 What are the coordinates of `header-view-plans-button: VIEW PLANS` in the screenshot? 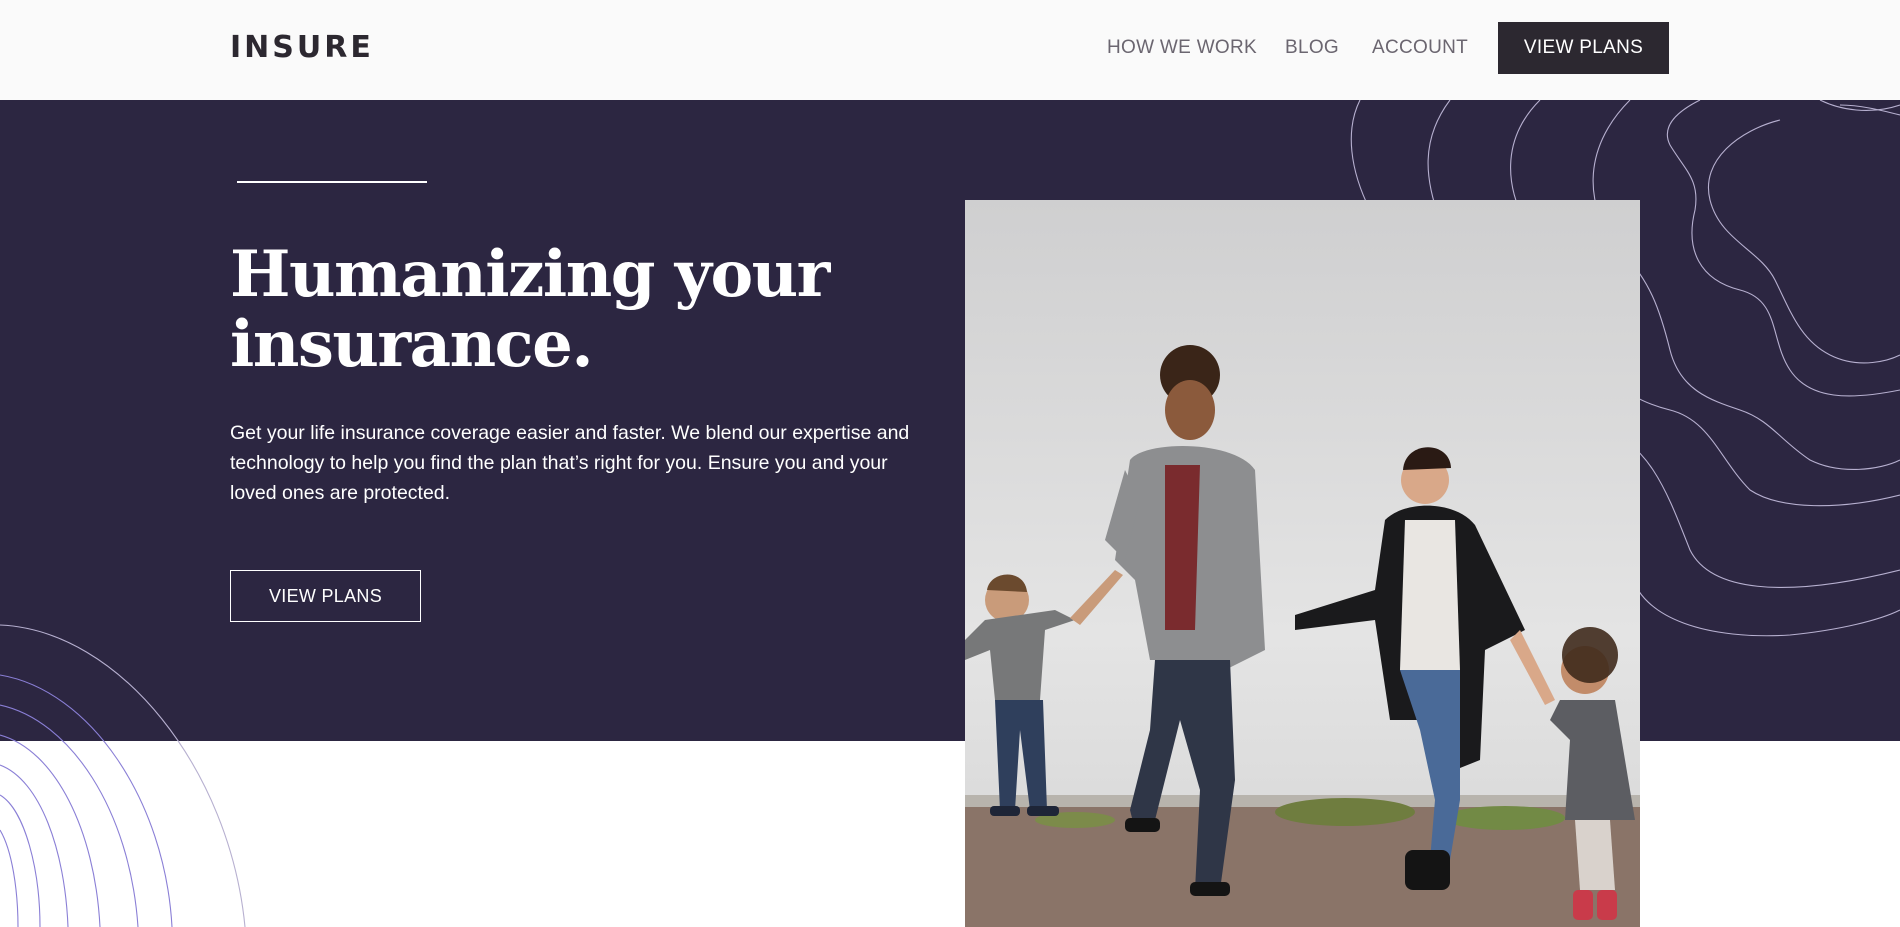 It's located at (1583, 48).